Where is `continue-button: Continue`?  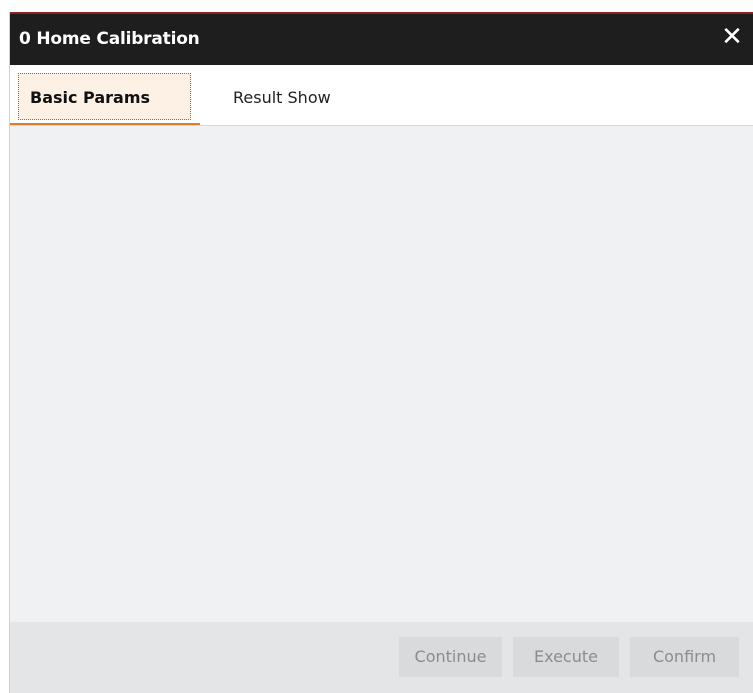 continue-button: Continue is located at coordinates (450, 657).